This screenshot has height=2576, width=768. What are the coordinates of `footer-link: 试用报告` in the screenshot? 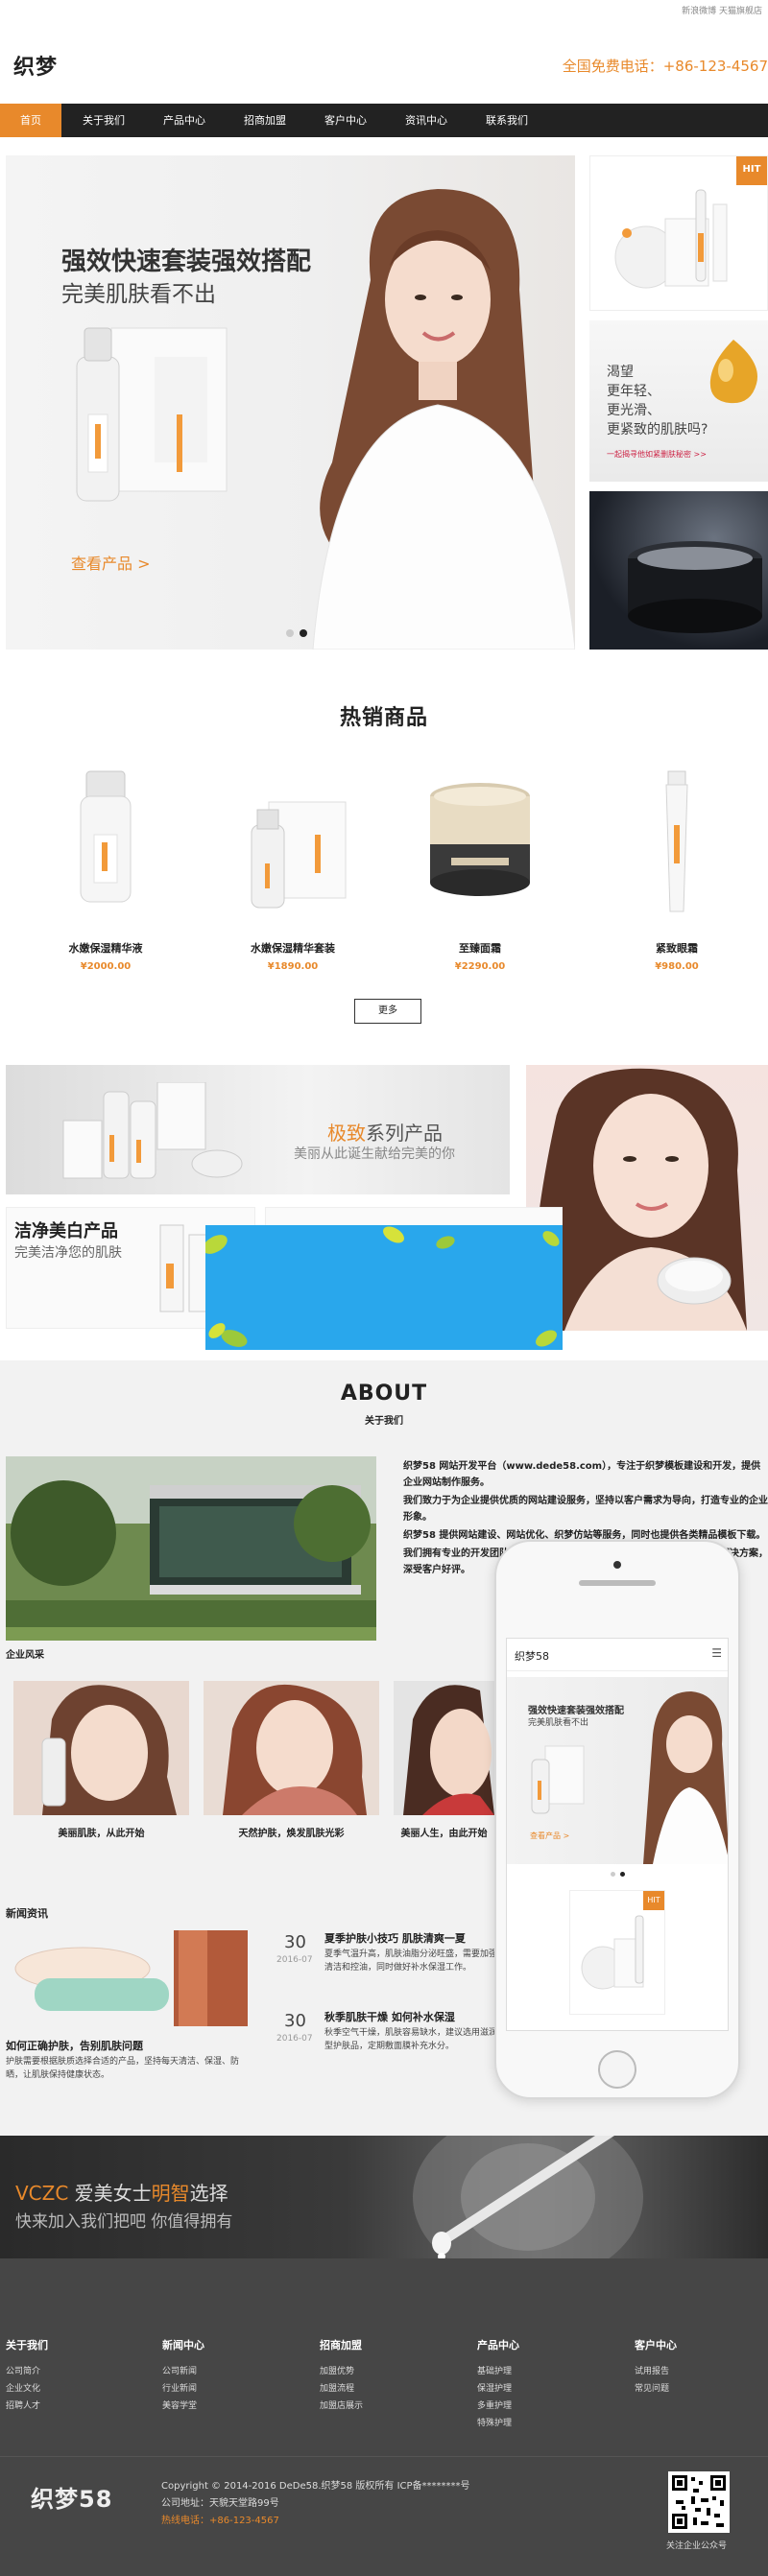 It's located at (652, 2370).